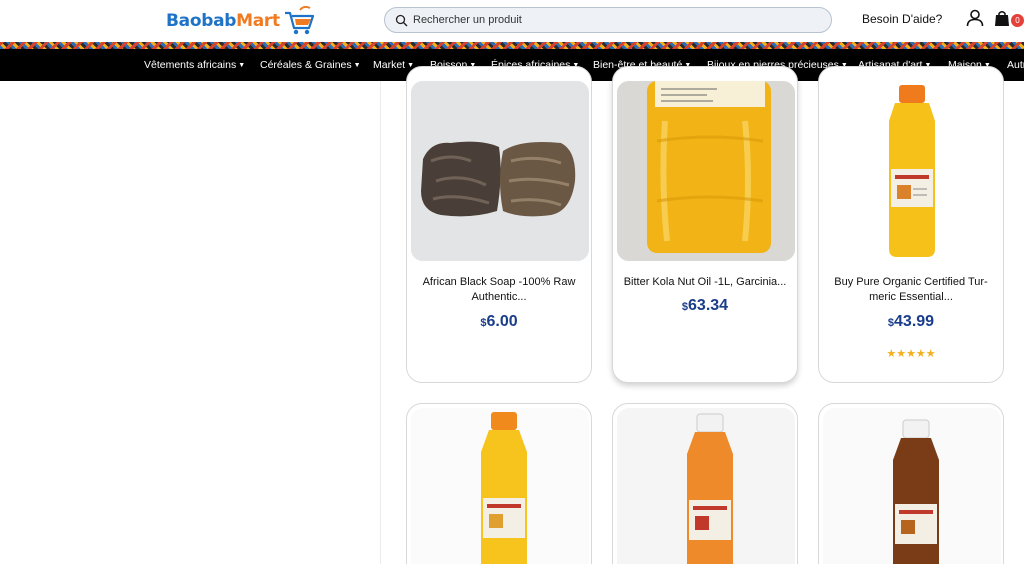  I want to click on nav-item-autres: Autr, so click(1015, 65).